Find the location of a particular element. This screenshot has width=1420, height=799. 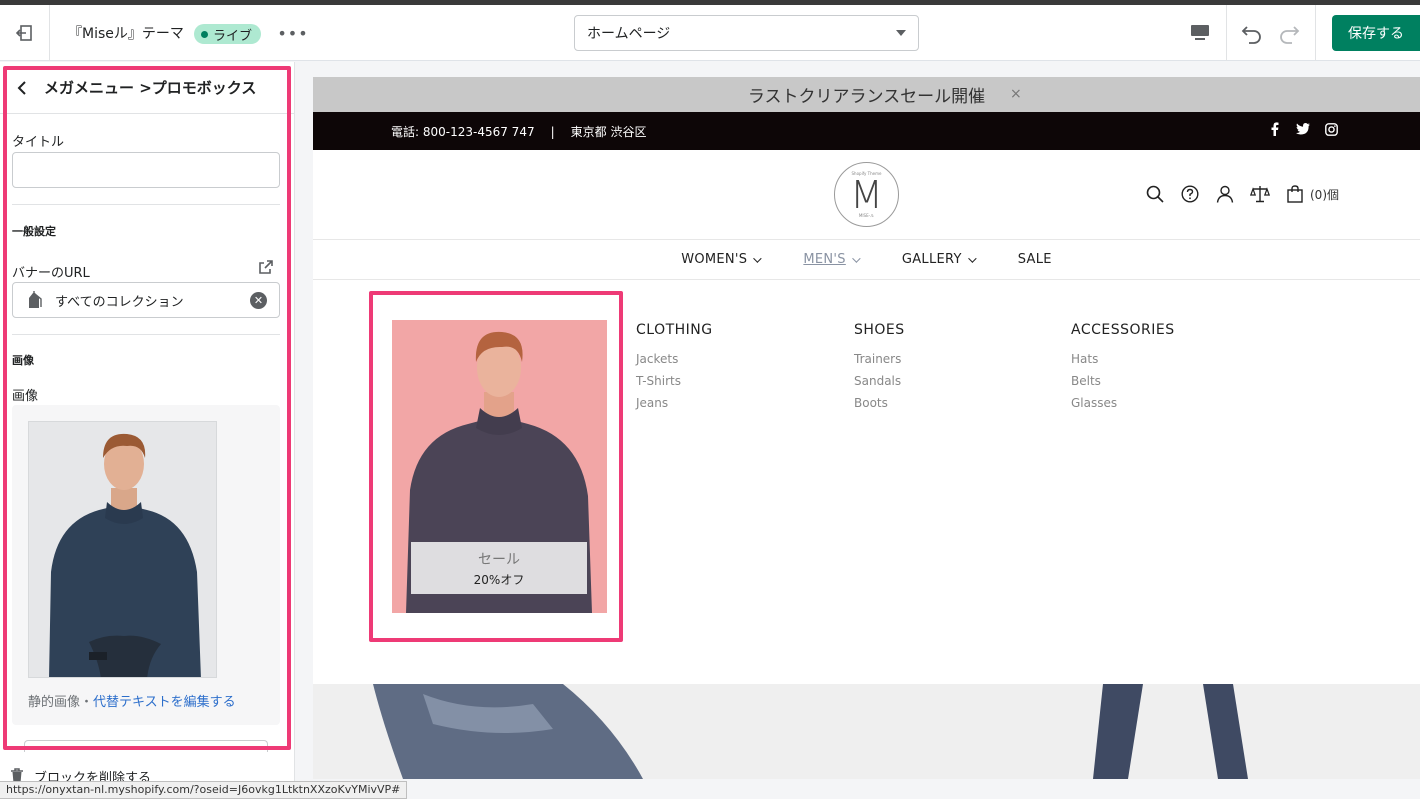

sidebar-title: メガメニュー >プロモボックス is located at coordinates (150, 88).